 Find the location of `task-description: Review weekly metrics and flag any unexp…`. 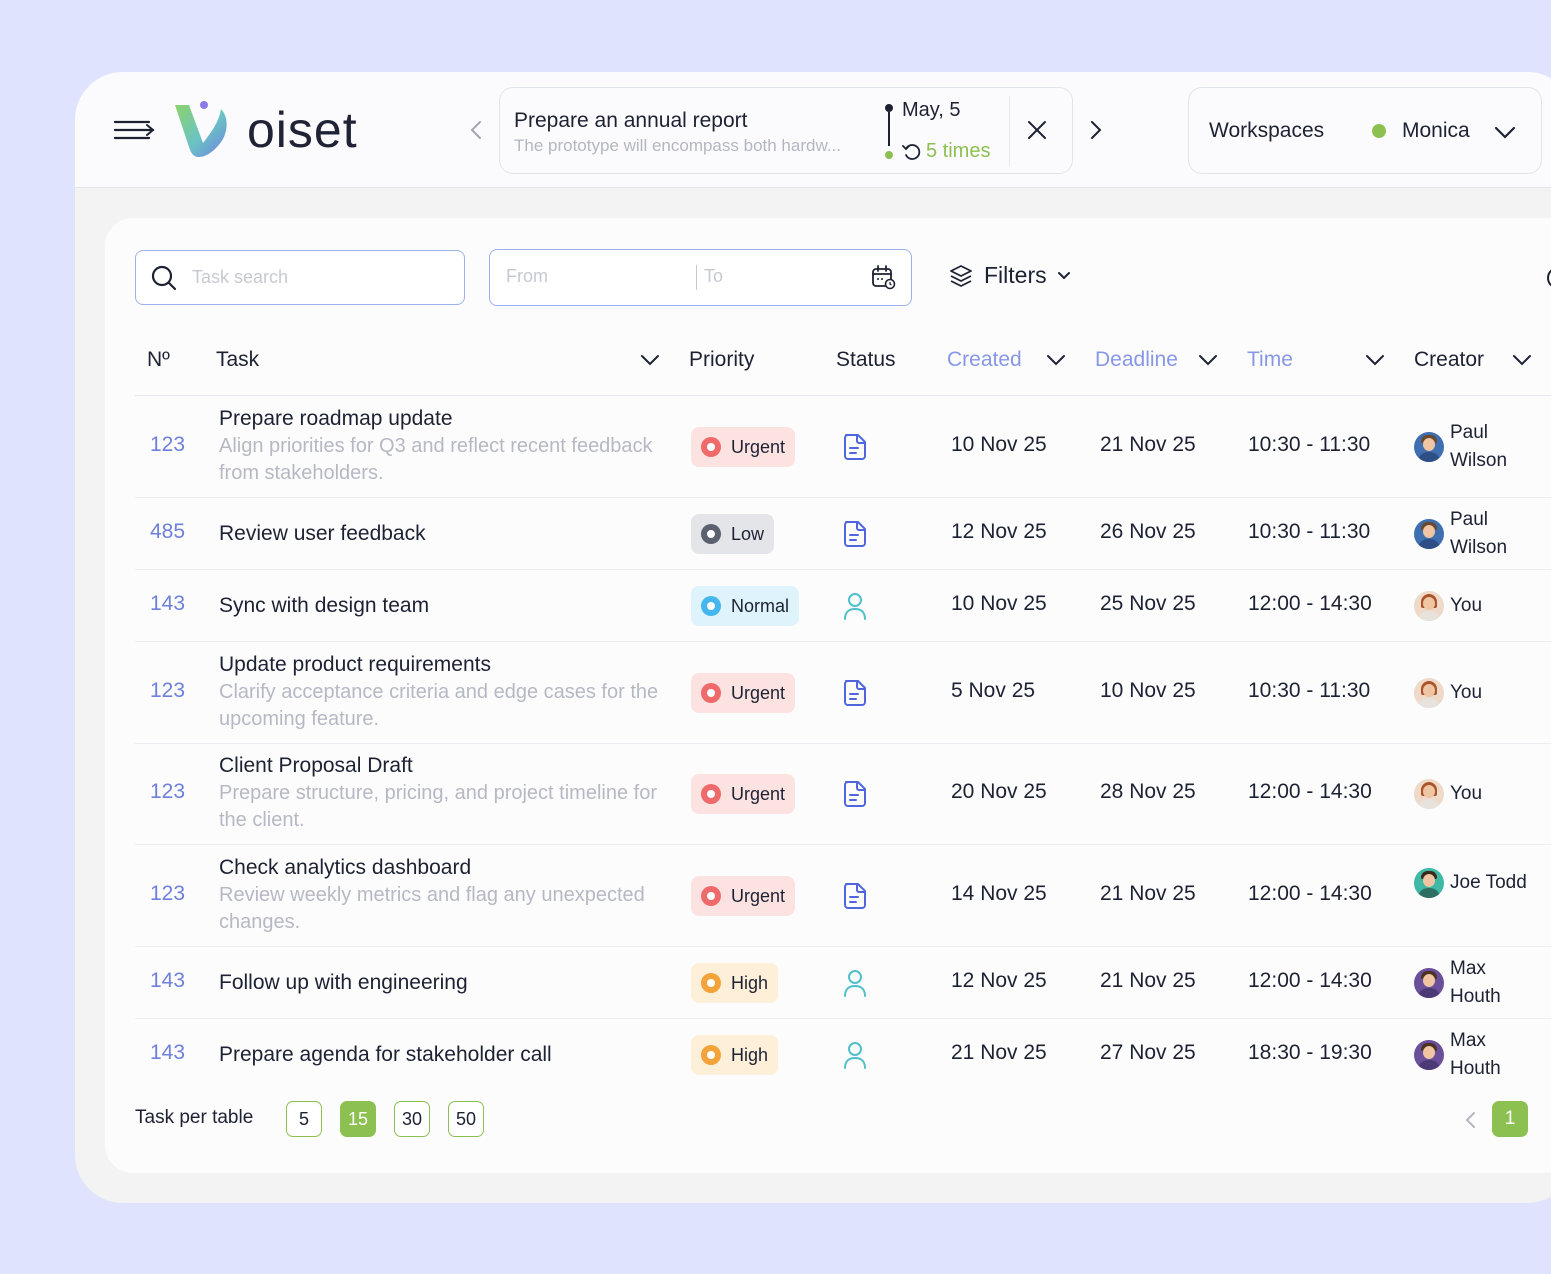

task-description: Review weekly metrics and flag any unexp… is located at coordinates (432, 908).